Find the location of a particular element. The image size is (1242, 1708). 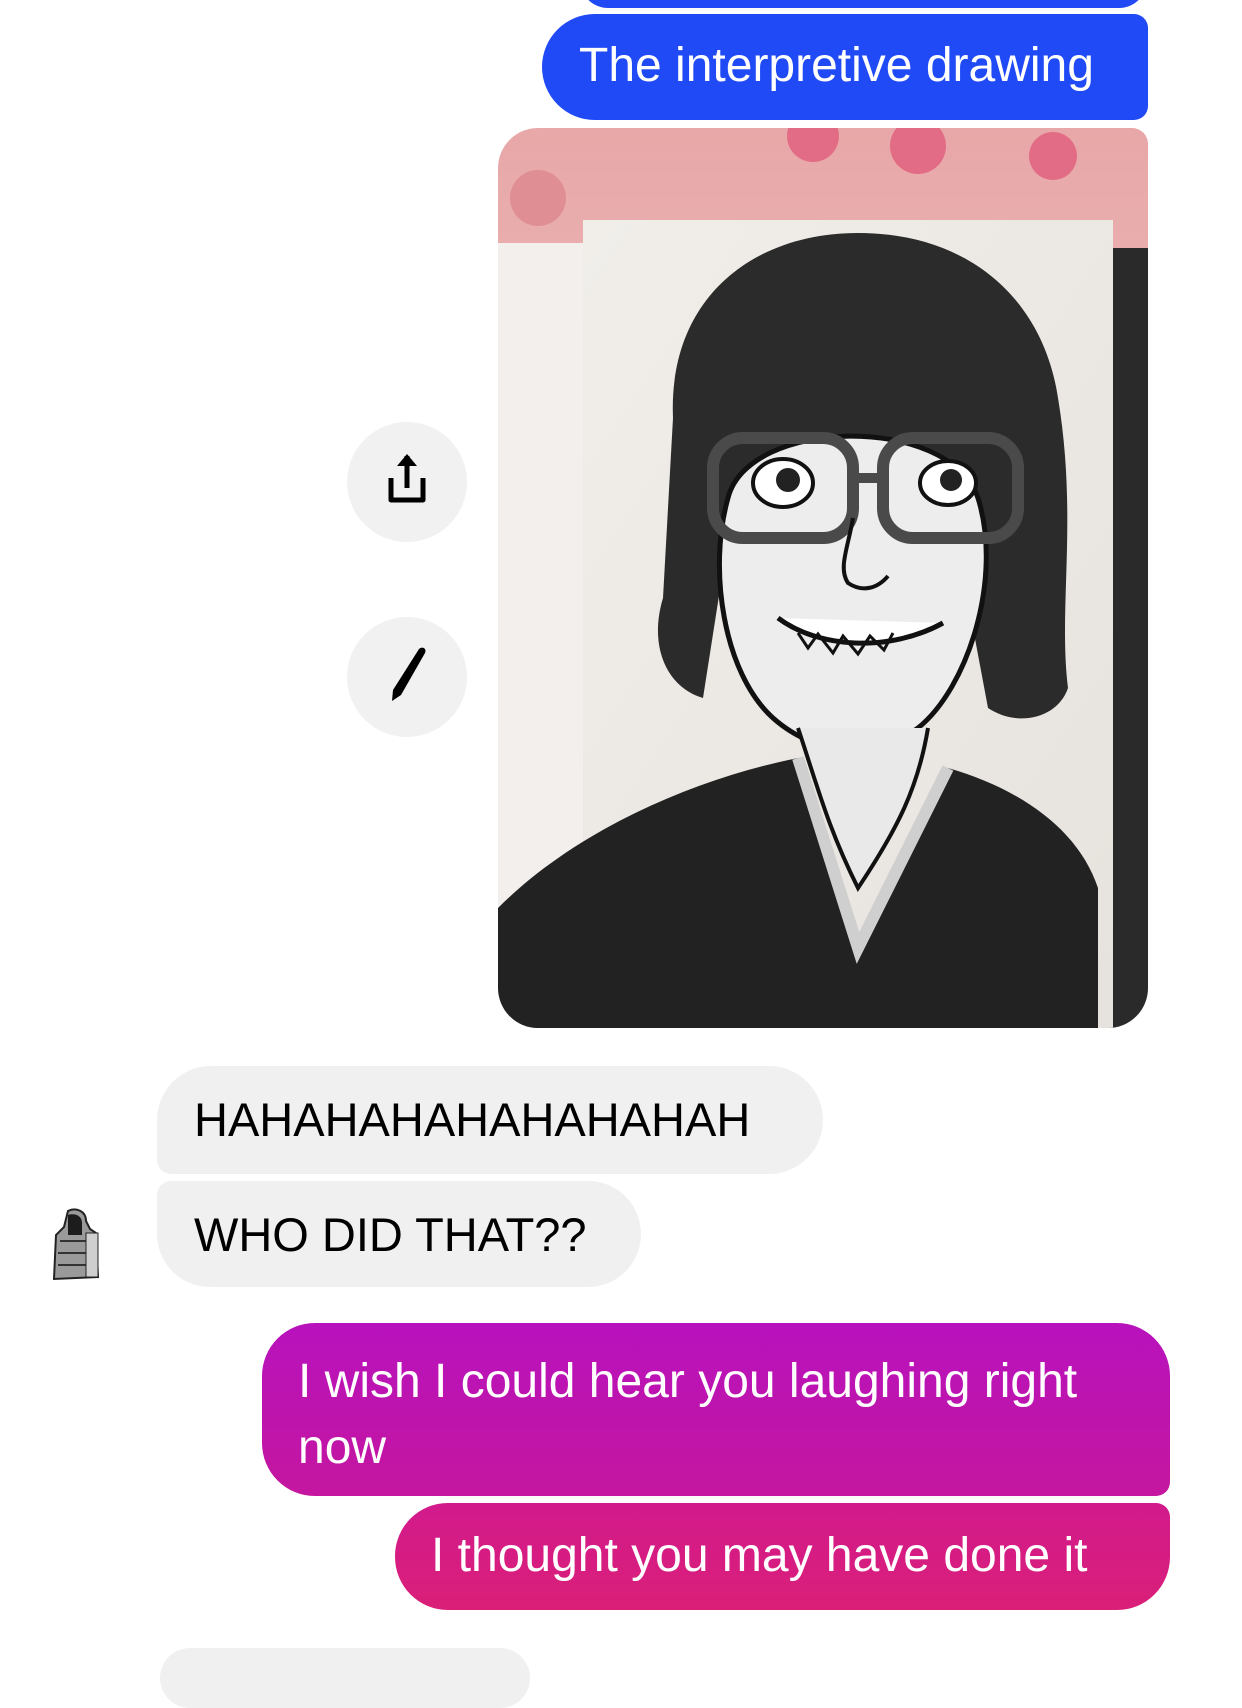

avatar is located at coordinates (76, 1245).